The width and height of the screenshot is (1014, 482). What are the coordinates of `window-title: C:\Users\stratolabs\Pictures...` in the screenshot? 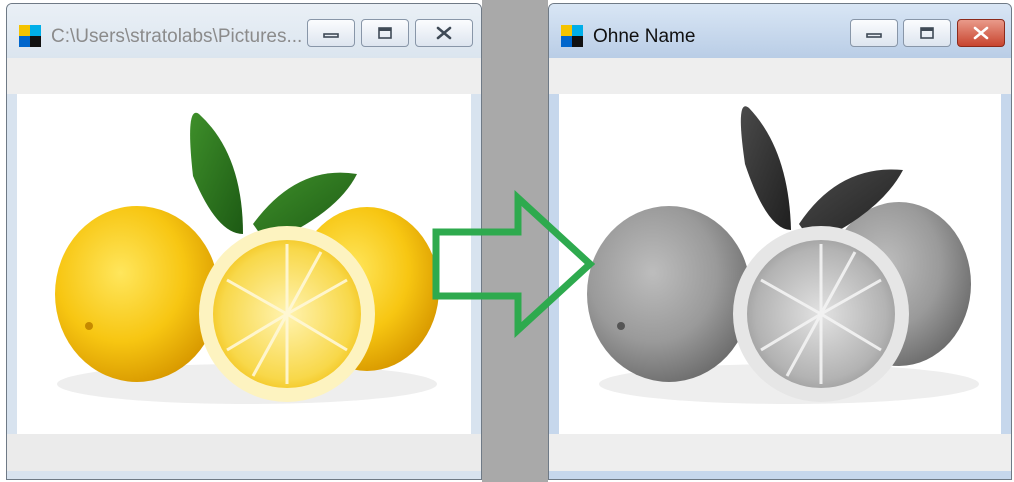 It's located at (177, 36).